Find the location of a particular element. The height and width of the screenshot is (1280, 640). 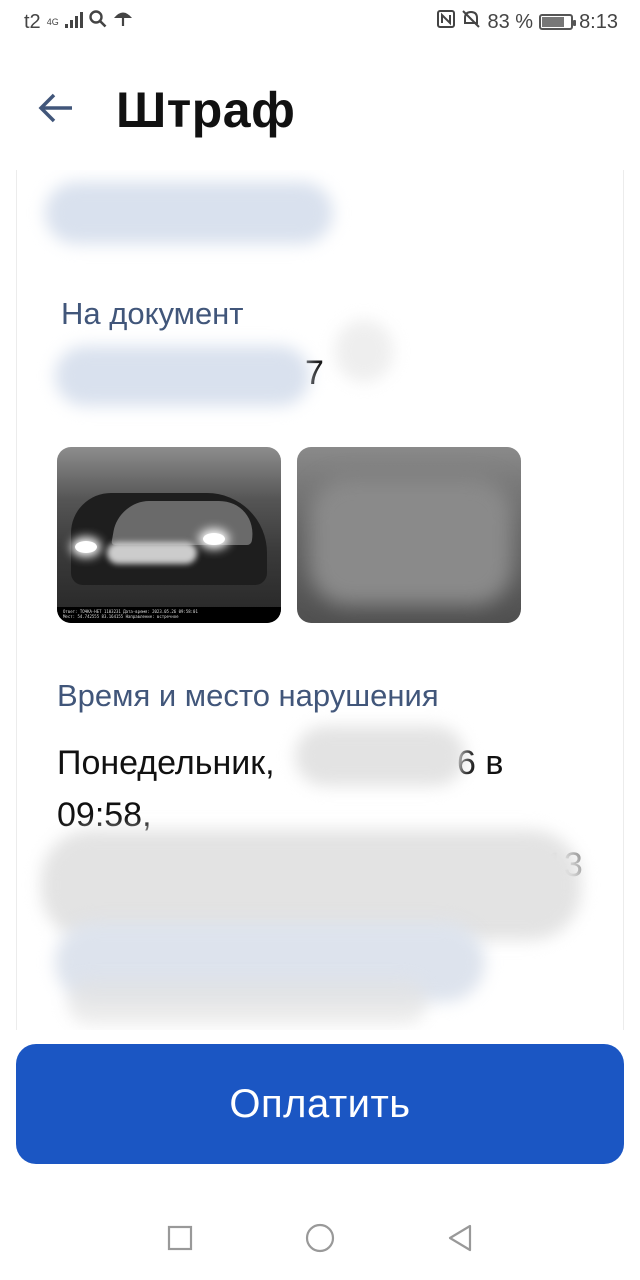

app-header: Штраф is located at coordinates (320, 110).